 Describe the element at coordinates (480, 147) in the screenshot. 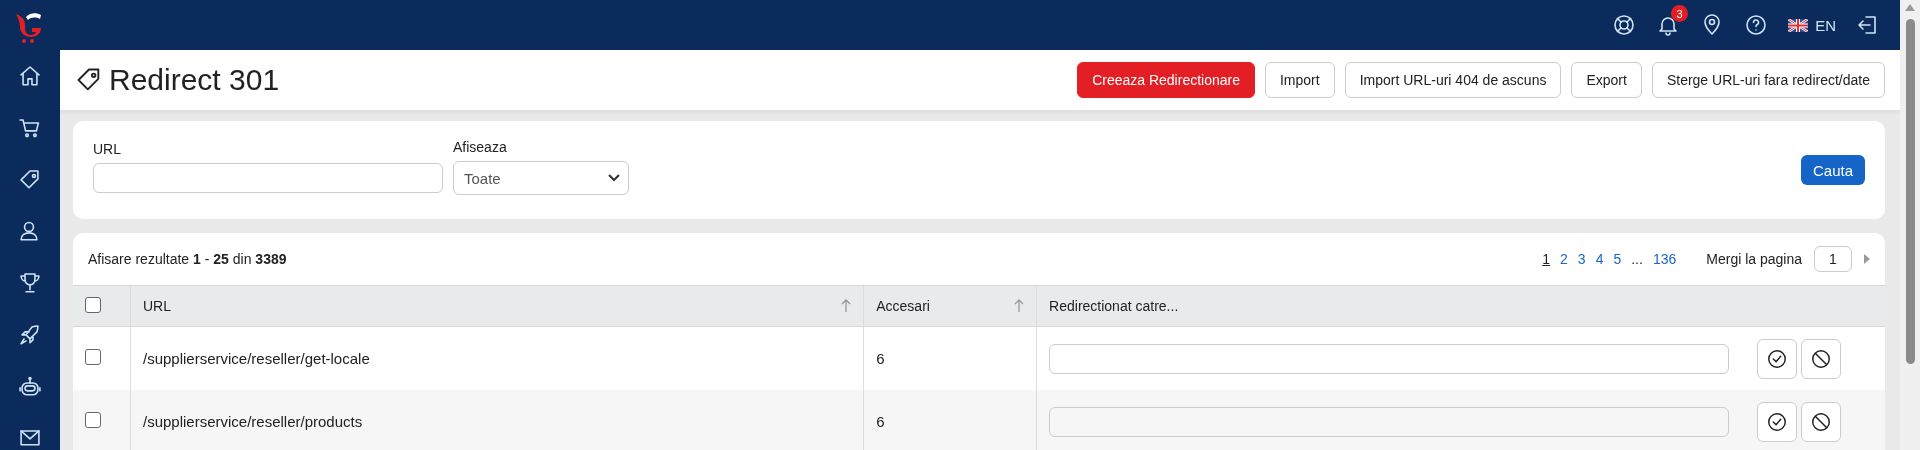

I see `field-label: Afiseaza` at that location.